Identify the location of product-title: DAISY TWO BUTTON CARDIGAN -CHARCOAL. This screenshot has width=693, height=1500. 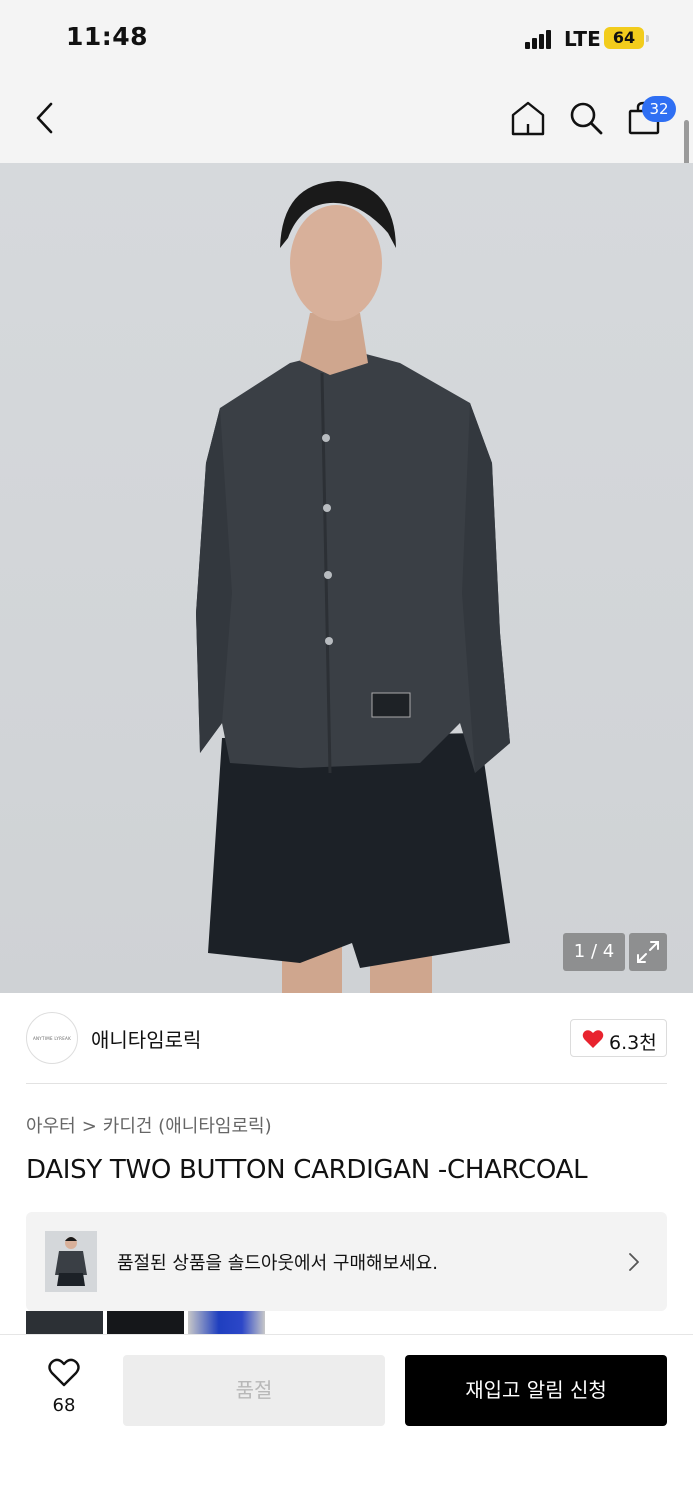
(307, 1170).